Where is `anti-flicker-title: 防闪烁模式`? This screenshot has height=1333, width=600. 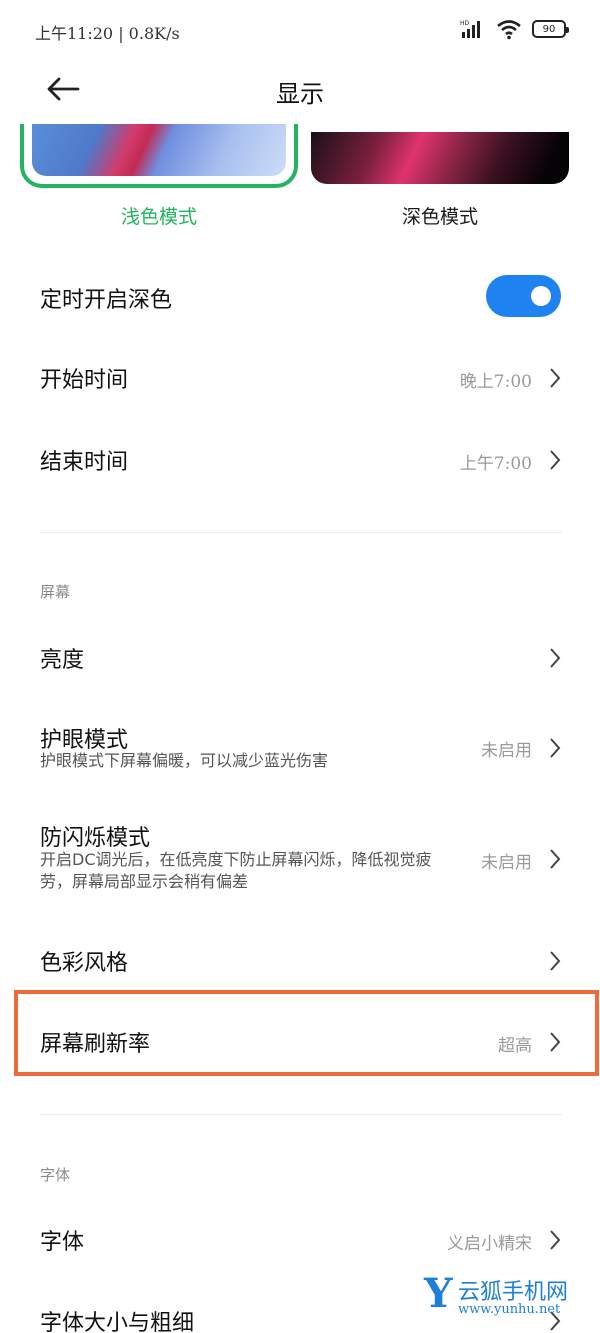
anti-flicker-title: 防闪烁模式 is located at coordinates (95, 838).